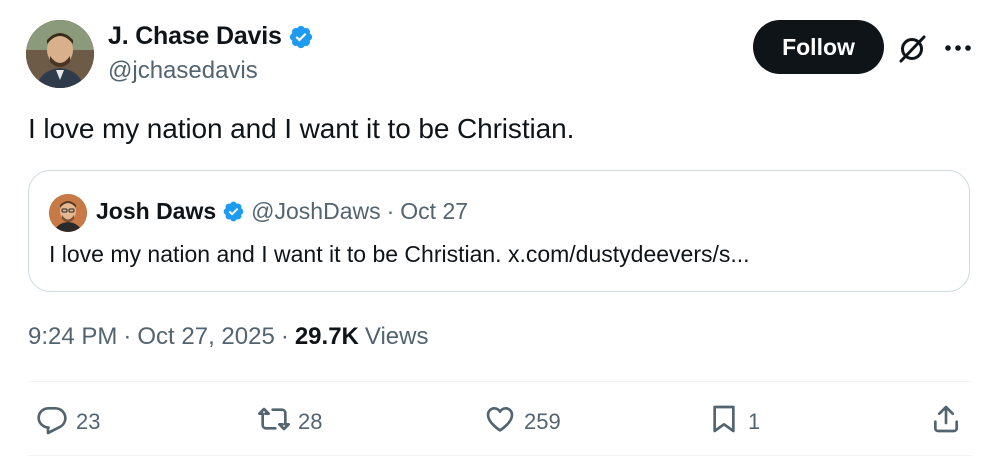  What do you see at coordinates (522, 422) in the screenshot?
I see `like-button: 259` at bounding box center [522, 422].